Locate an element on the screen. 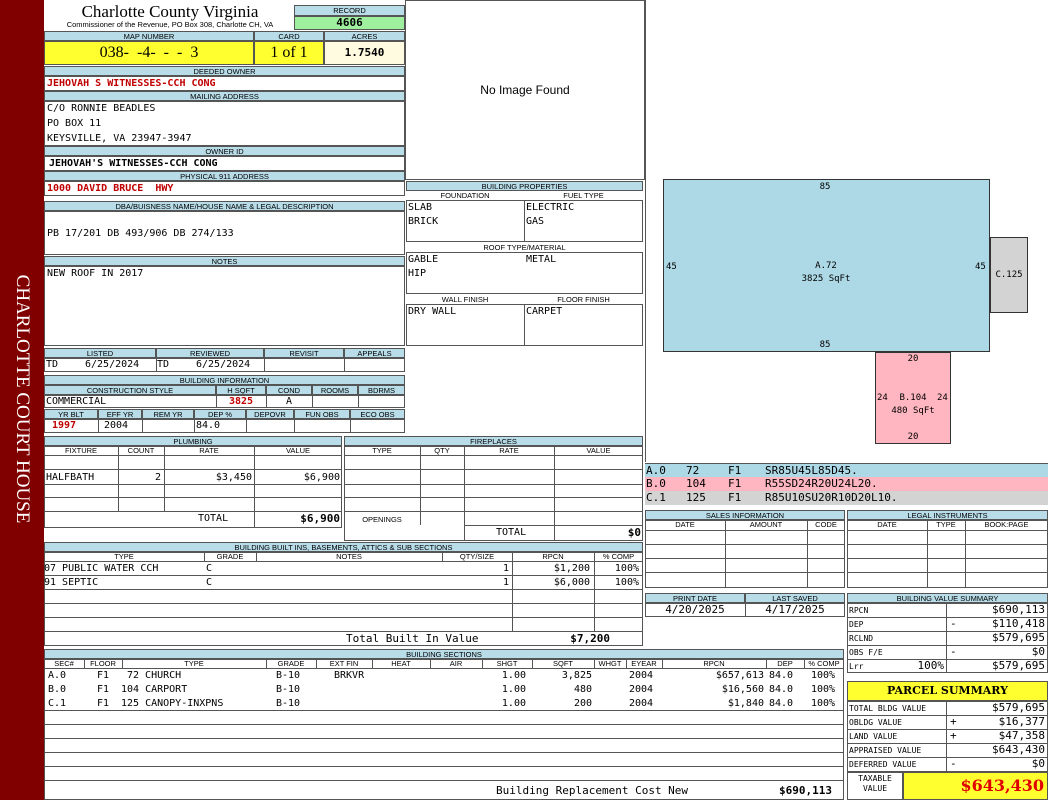 This screenshot has height=800, width=1050. card-label: CARD is located at coordinates (289, 36).